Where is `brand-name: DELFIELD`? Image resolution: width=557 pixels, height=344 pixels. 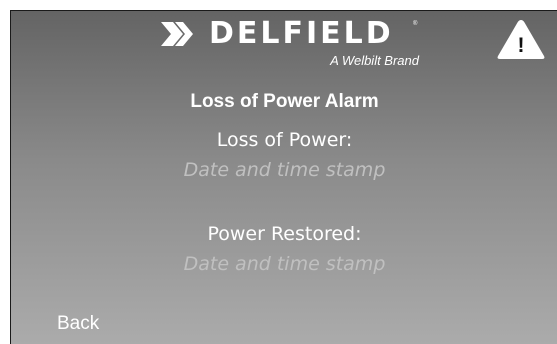
brand-name: DELFIELD is located at coordinates (301, 33).